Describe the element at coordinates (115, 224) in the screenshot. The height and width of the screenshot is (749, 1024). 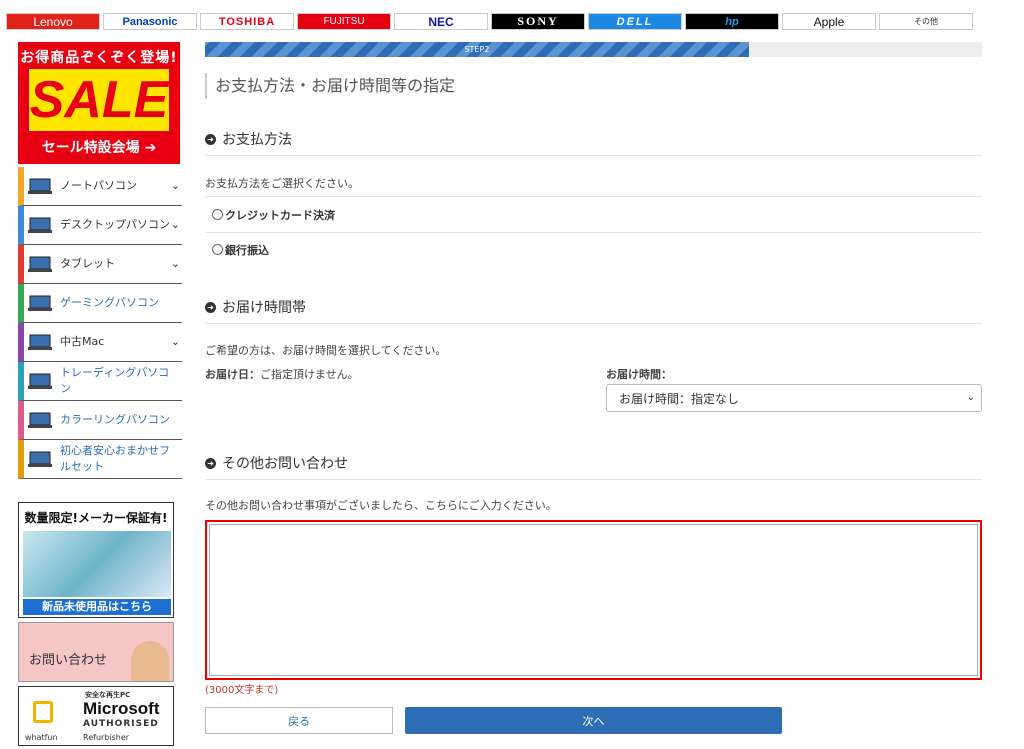
I see `sidebar-item-label: デスクトップパソコン` at that location.